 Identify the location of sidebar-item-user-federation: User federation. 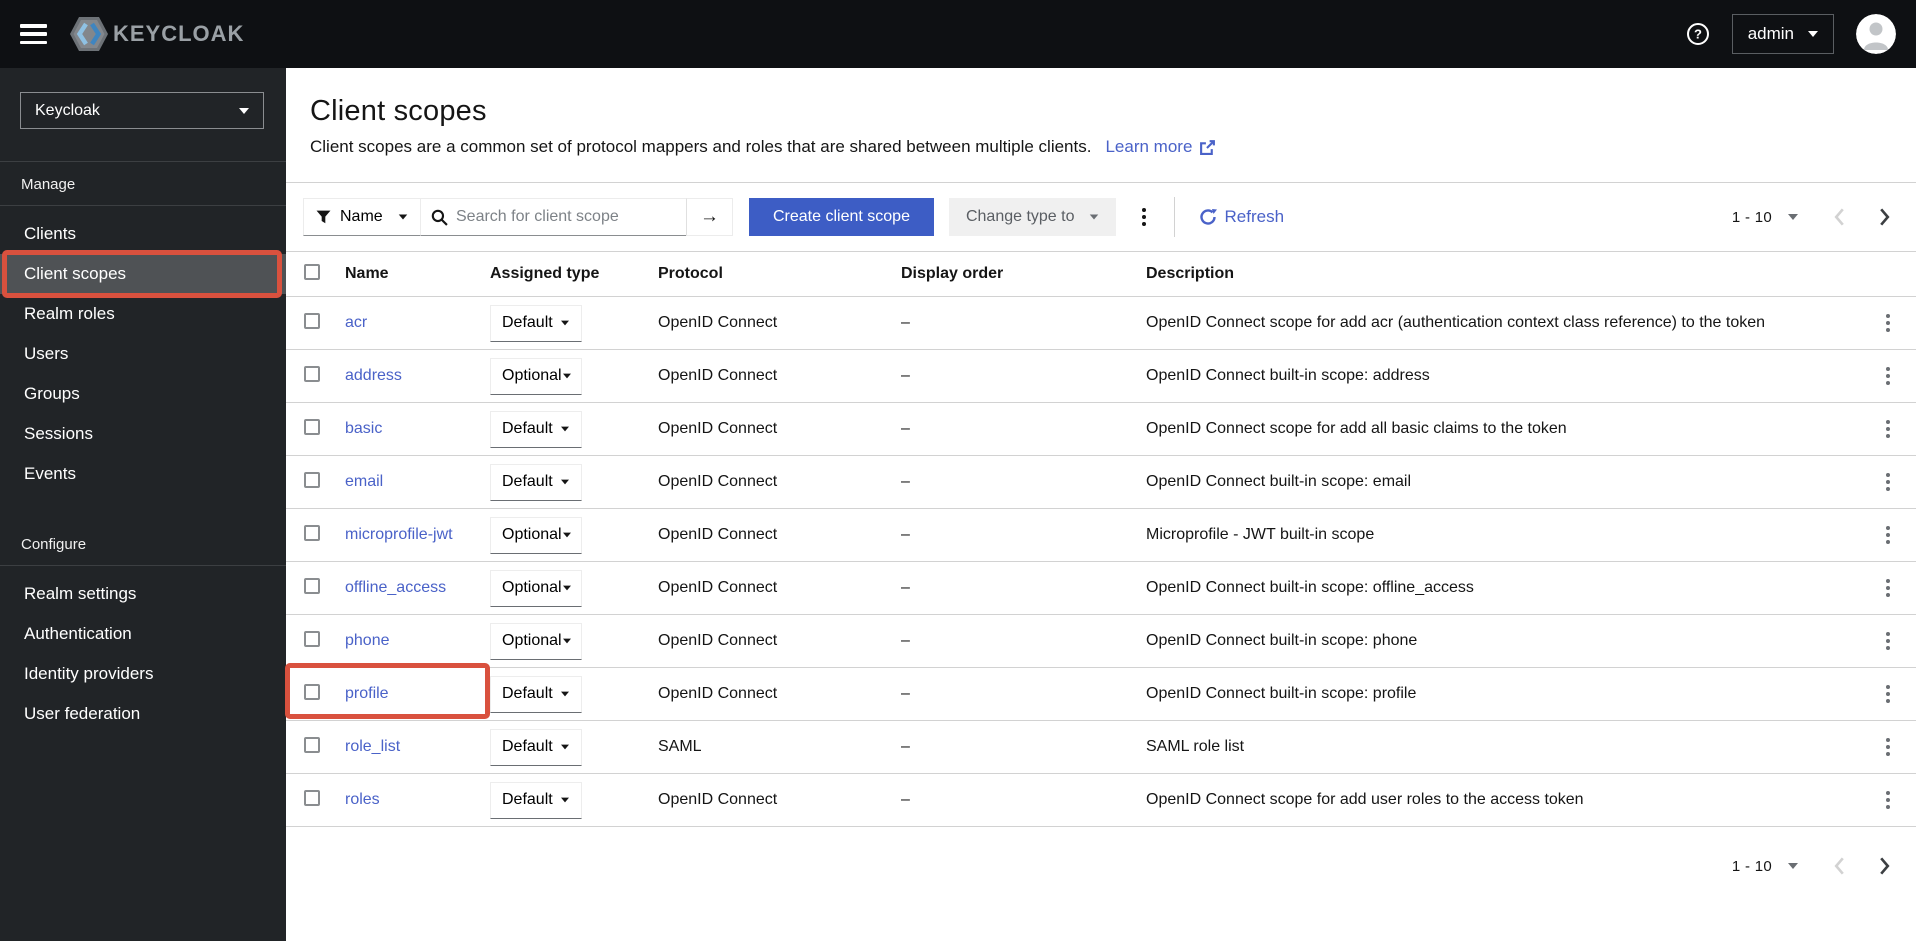
(143, 714).